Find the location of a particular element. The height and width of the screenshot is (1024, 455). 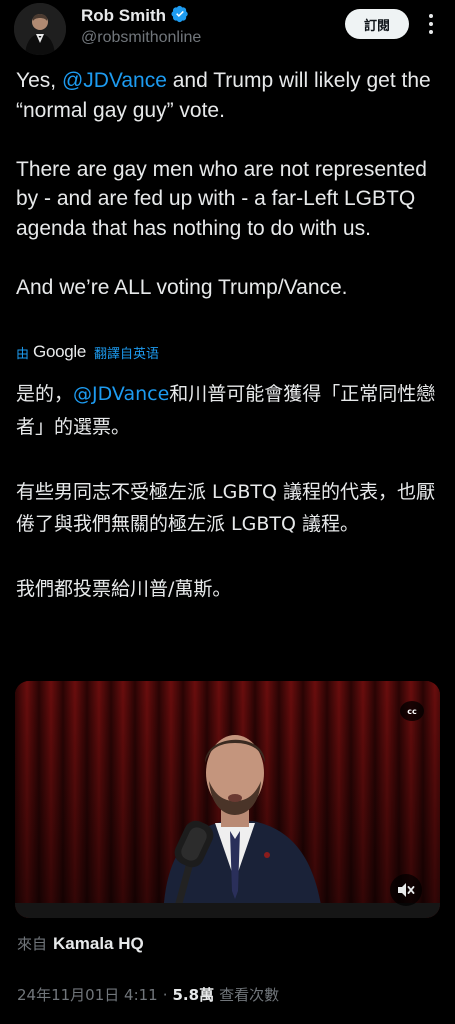

author-handle: @robsmithonline is located at coordinates (141, 38).